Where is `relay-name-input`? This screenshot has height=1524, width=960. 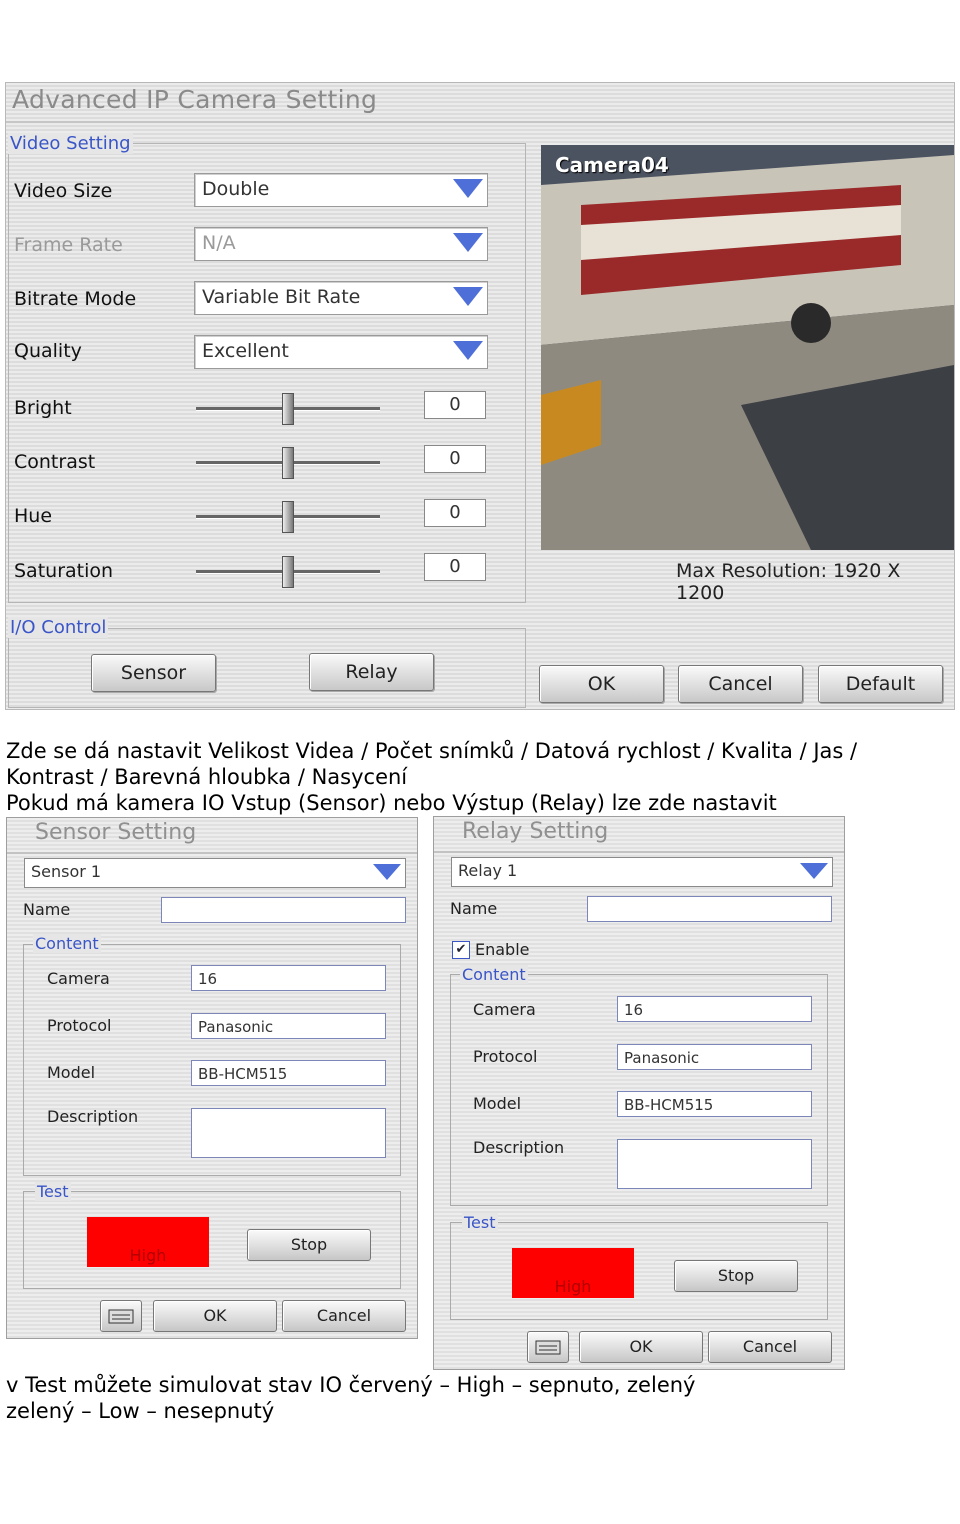 relay-name-input is located at coordinates (709, 909).